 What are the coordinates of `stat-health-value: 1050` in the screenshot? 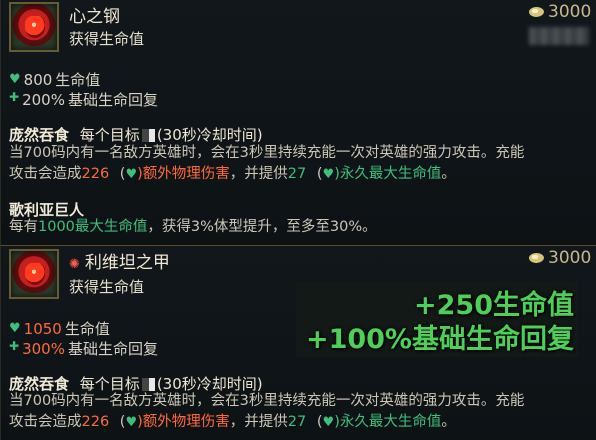 It's located at (42, 328).